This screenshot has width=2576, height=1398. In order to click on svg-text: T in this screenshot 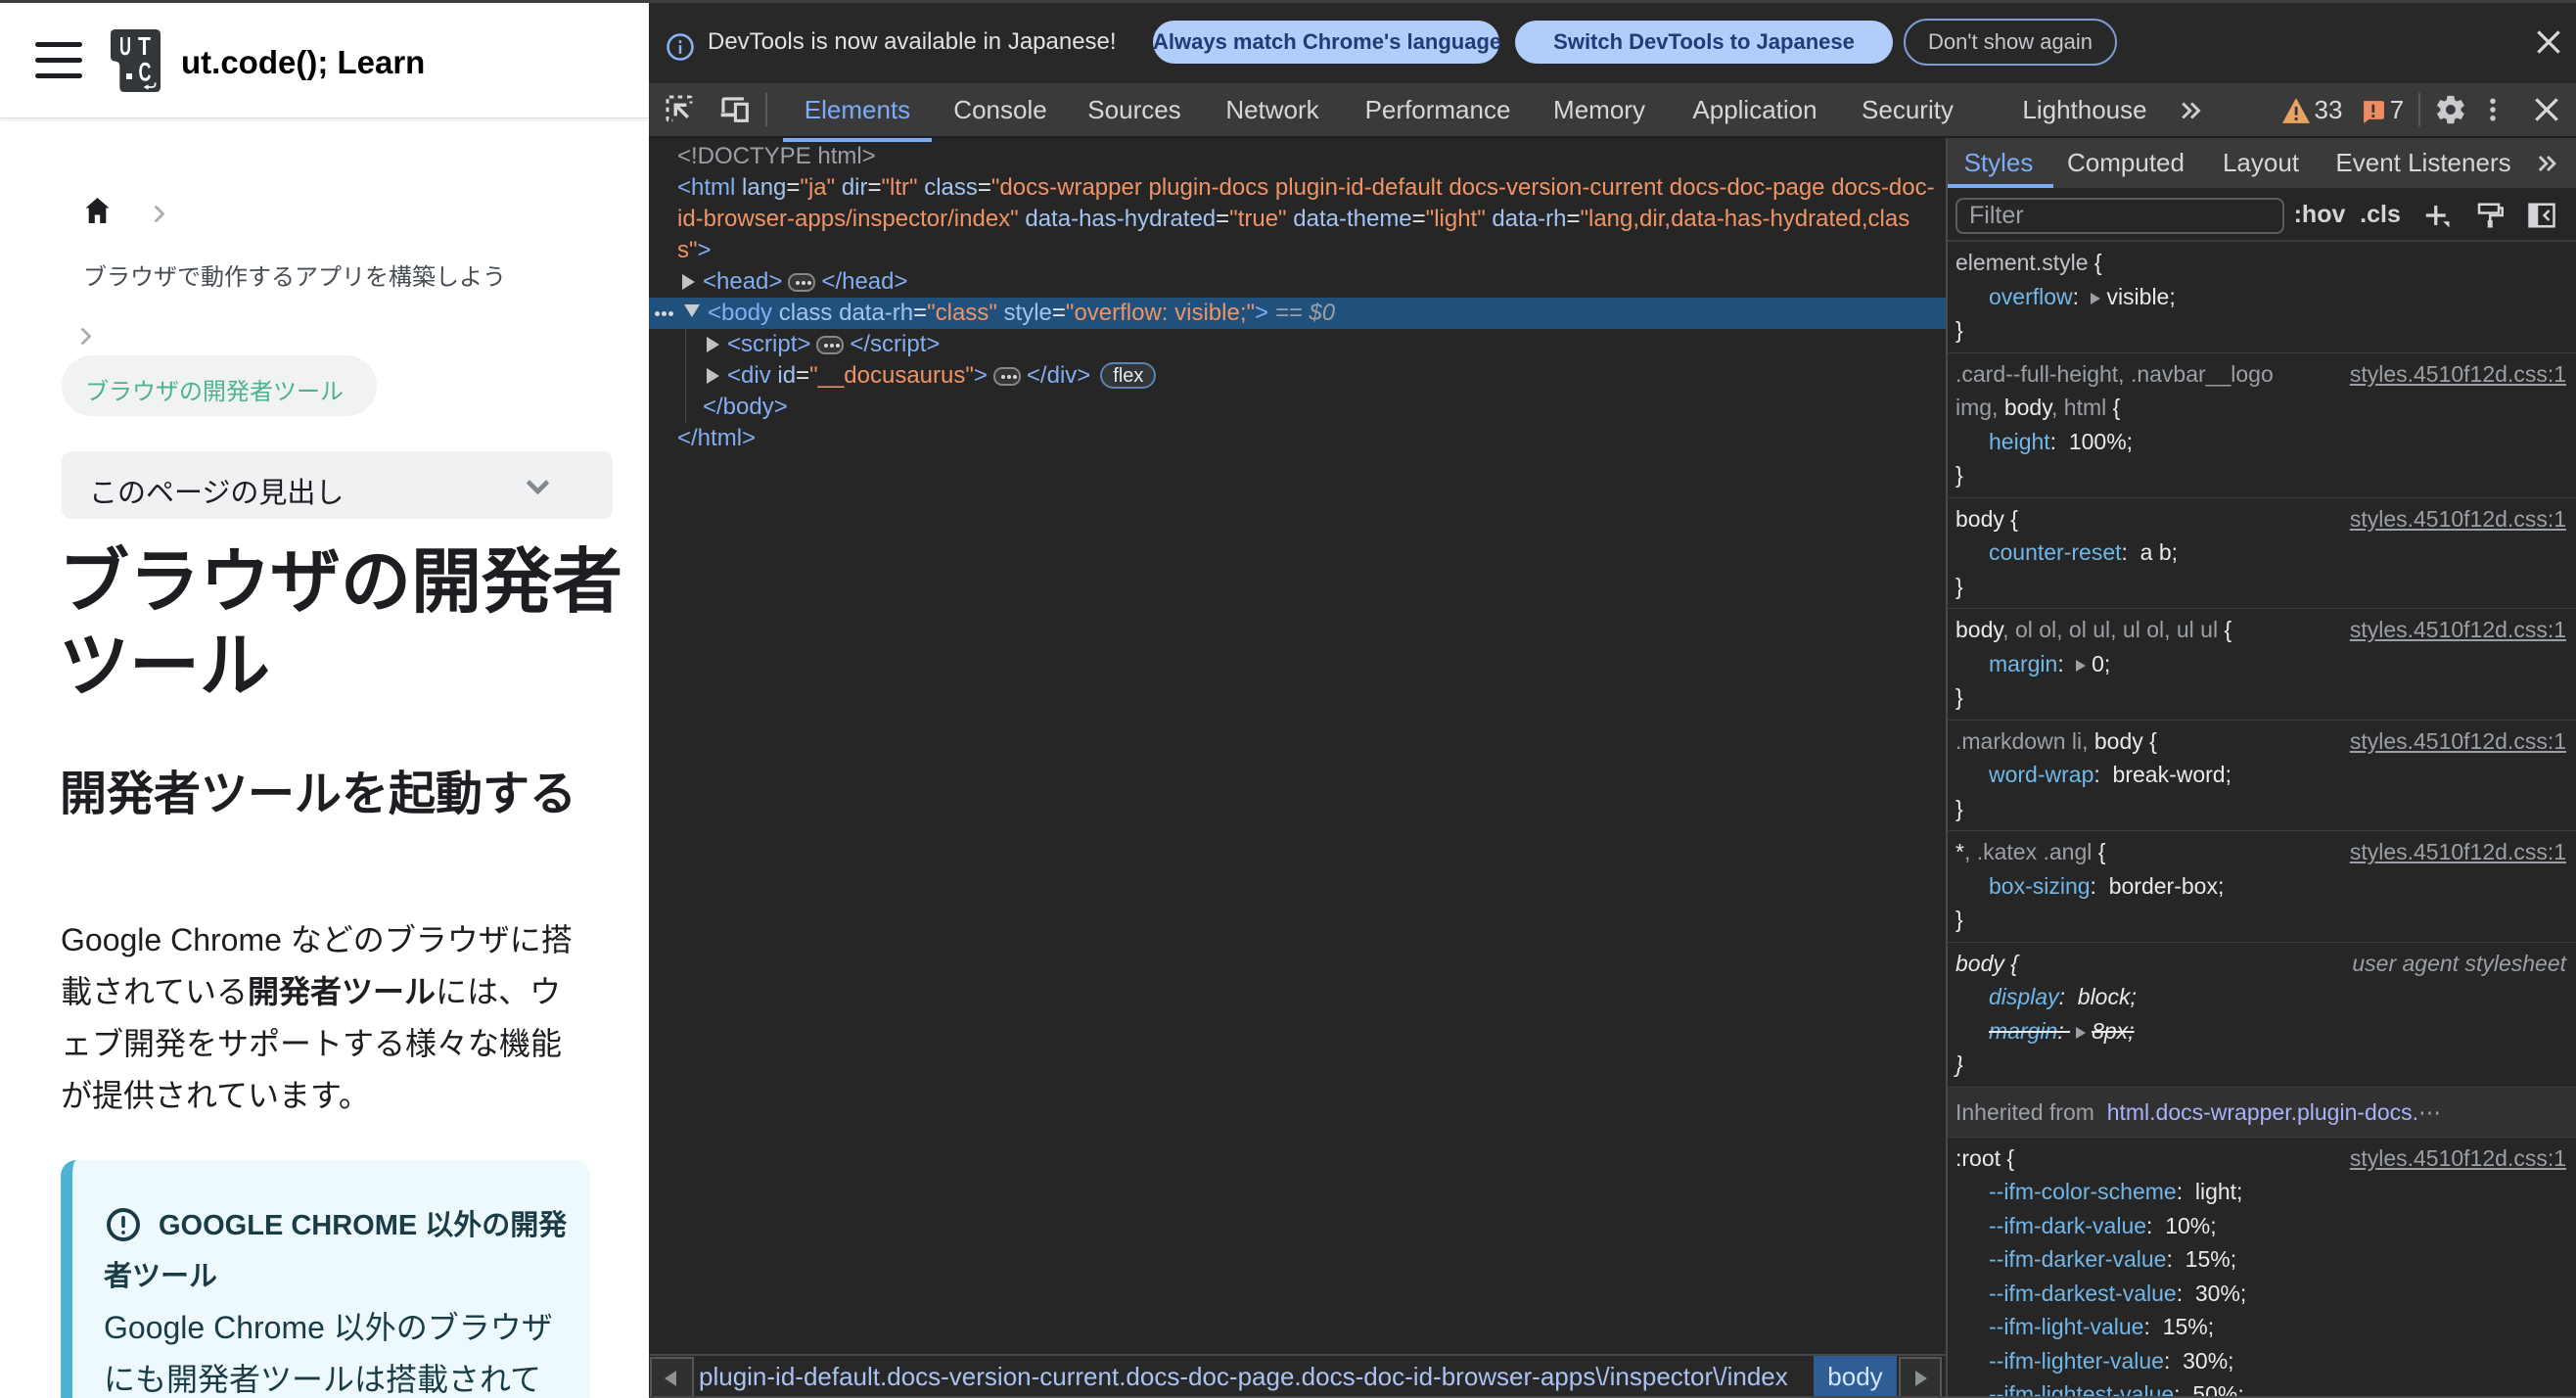, I will do `click(144, 46)`.